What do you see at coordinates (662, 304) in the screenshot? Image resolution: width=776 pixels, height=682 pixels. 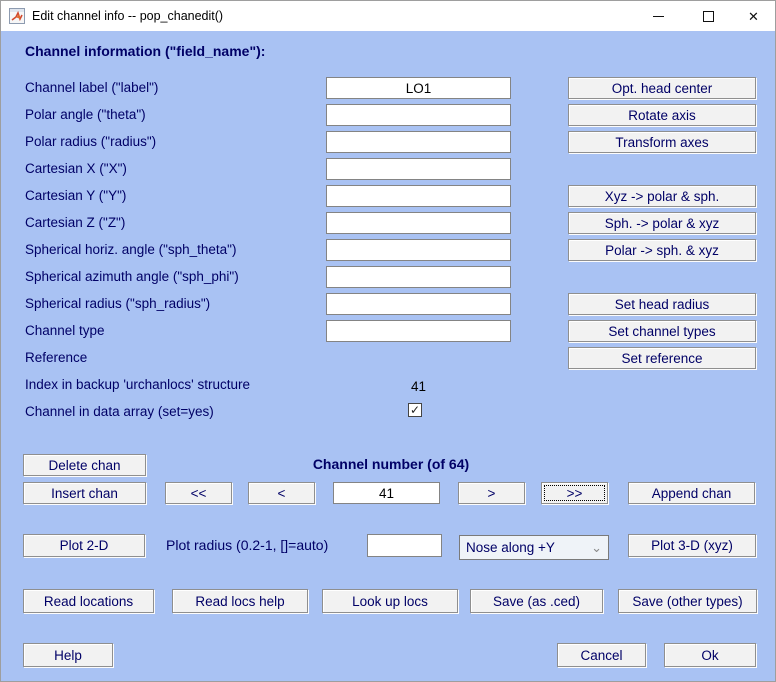 I see `set-head-radius-button: Set head radius` at bounding box center [662, 304].